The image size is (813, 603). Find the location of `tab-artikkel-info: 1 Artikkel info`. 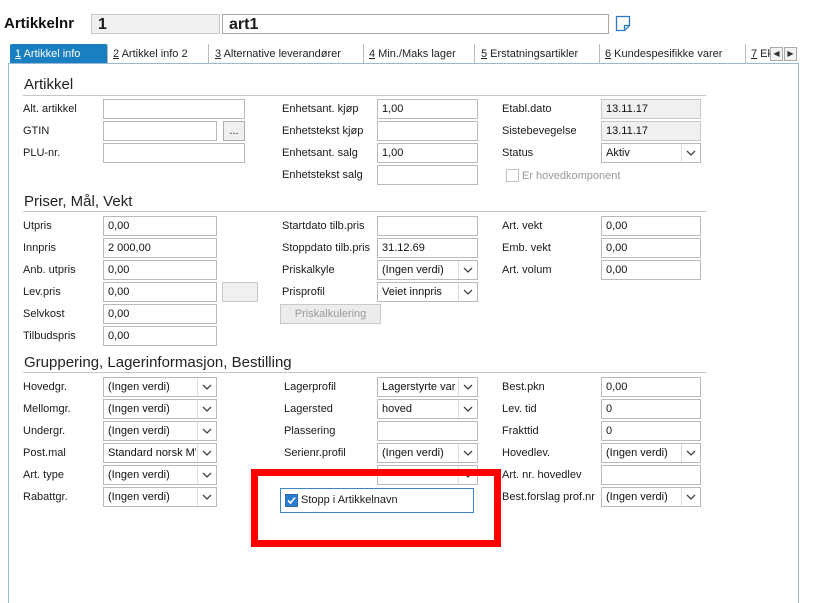

tab-artikkel-info: 1 Artikkel info is located at coordinates (59, 54).